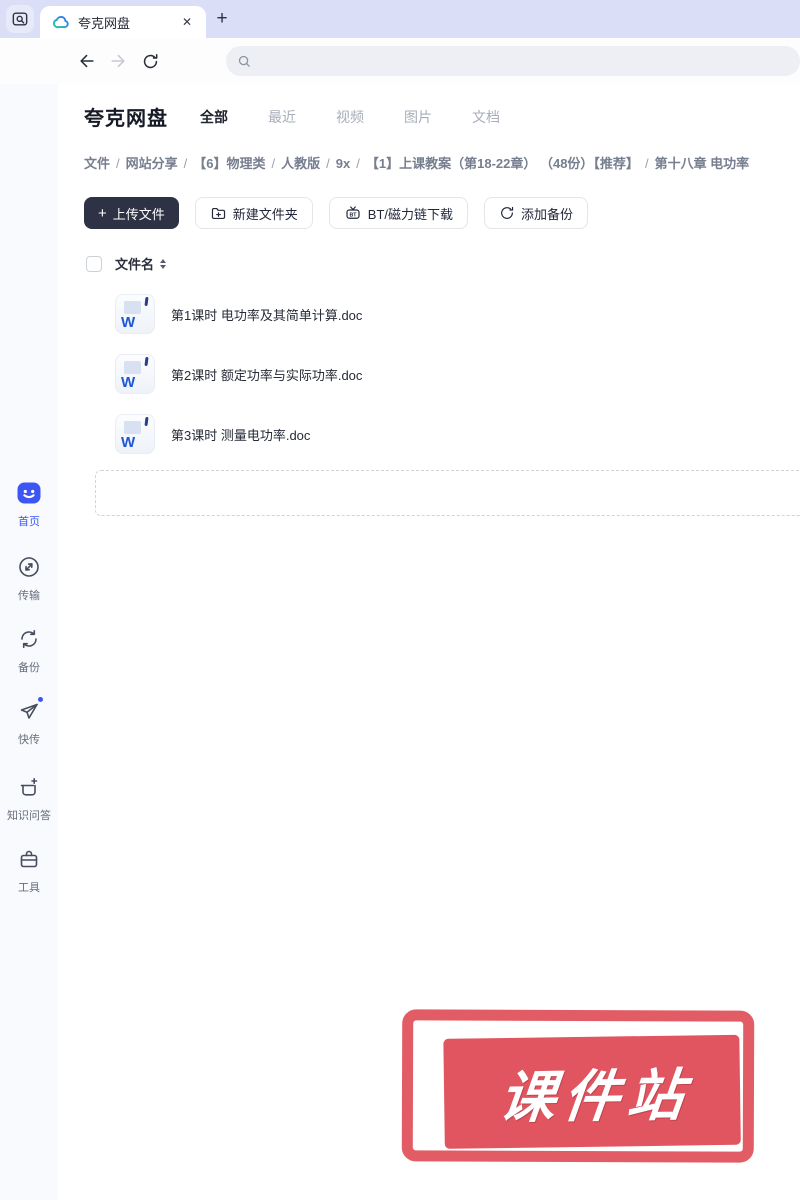  What do you see at coordinates (150, 61) in the screenshot?
I see `refresh-icon` at bounding box center [150, 61].